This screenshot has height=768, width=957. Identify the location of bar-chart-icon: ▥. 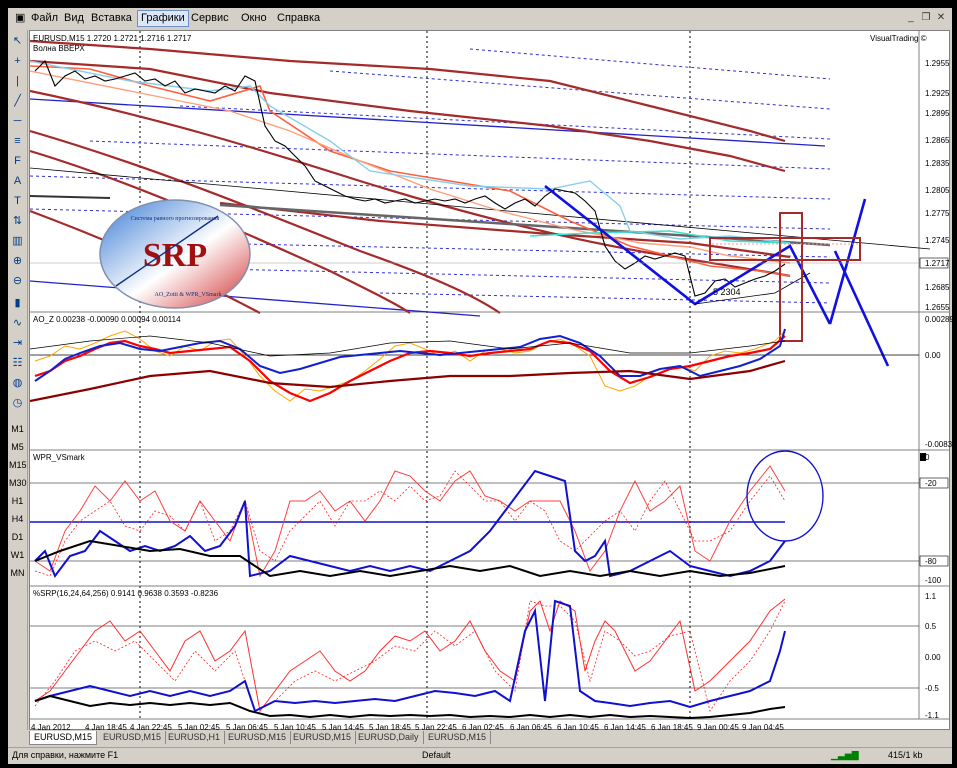
(17, 241).